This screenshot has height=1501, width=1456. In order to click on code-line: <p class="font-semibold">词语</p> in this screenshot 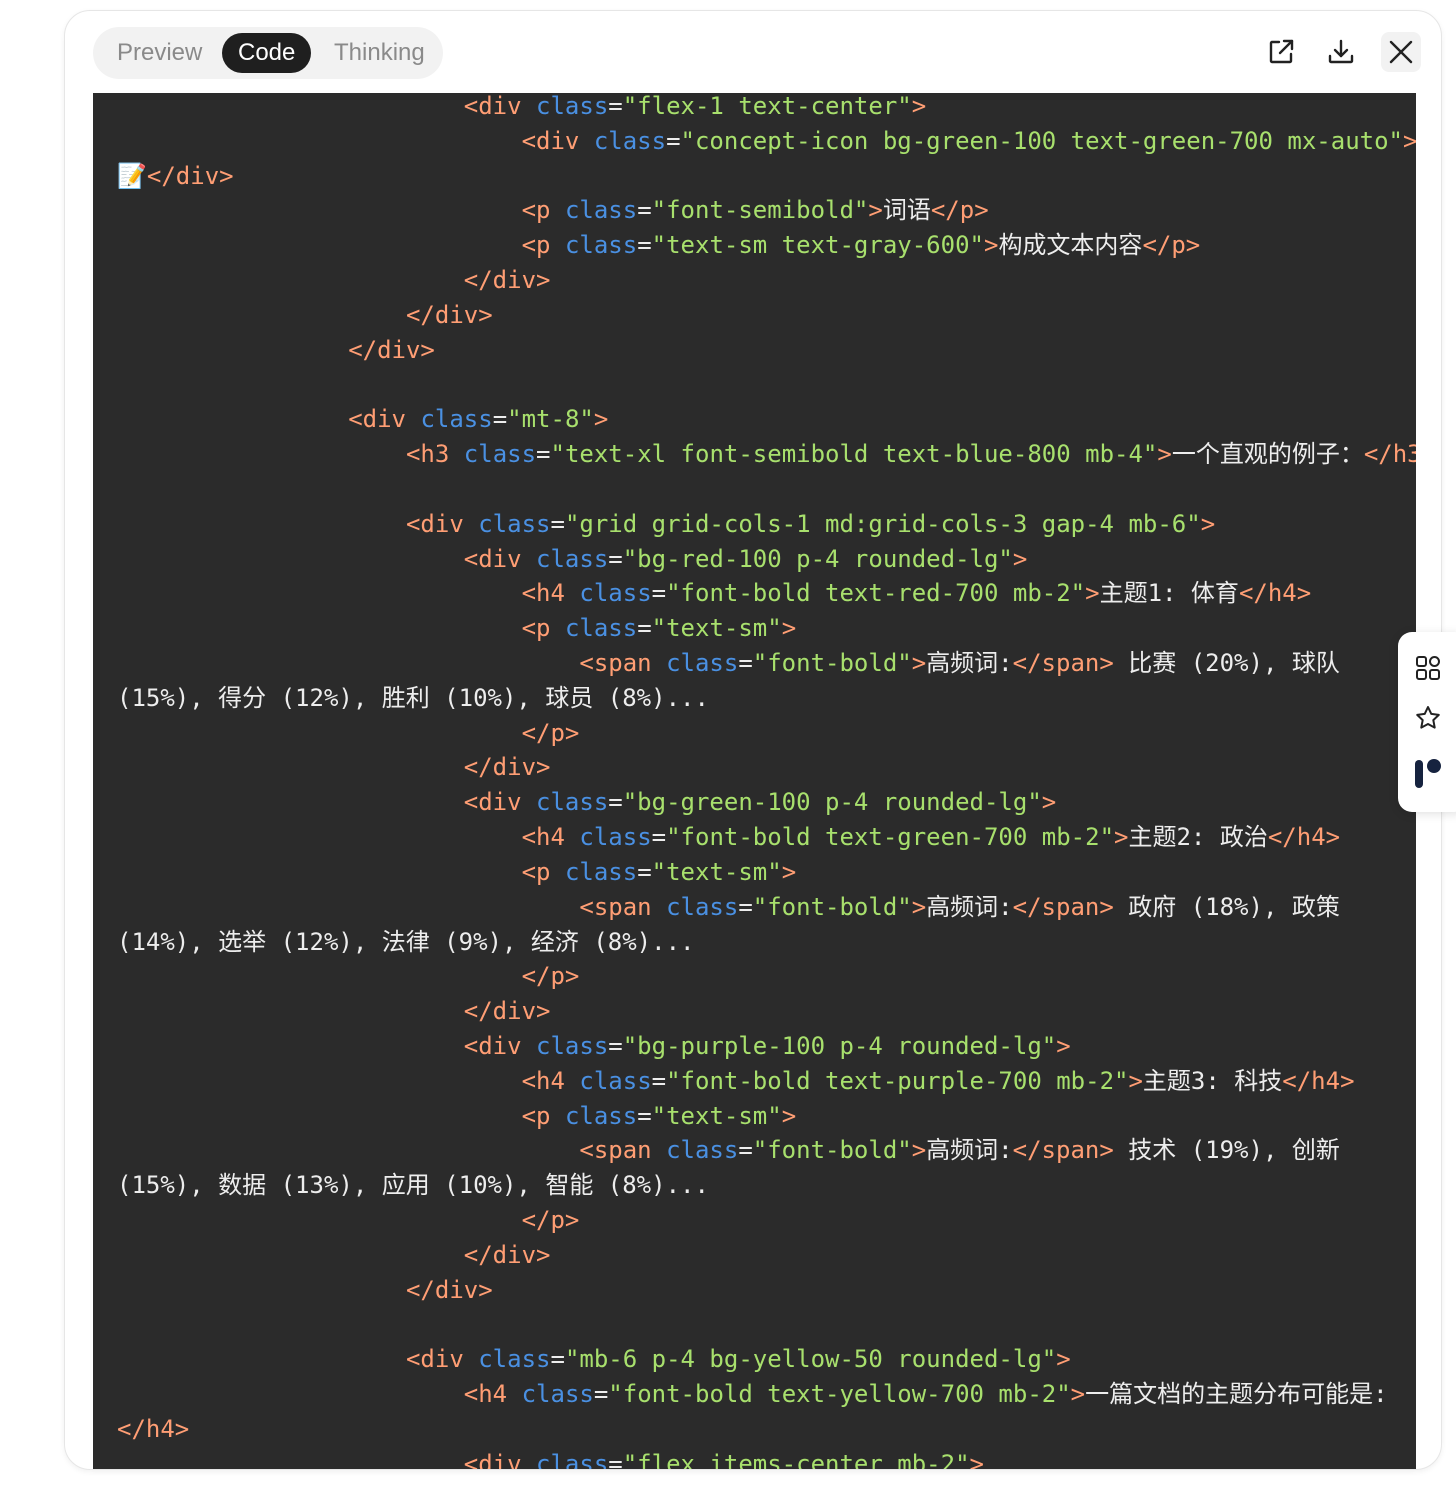, I will do `click(766, 210)`.